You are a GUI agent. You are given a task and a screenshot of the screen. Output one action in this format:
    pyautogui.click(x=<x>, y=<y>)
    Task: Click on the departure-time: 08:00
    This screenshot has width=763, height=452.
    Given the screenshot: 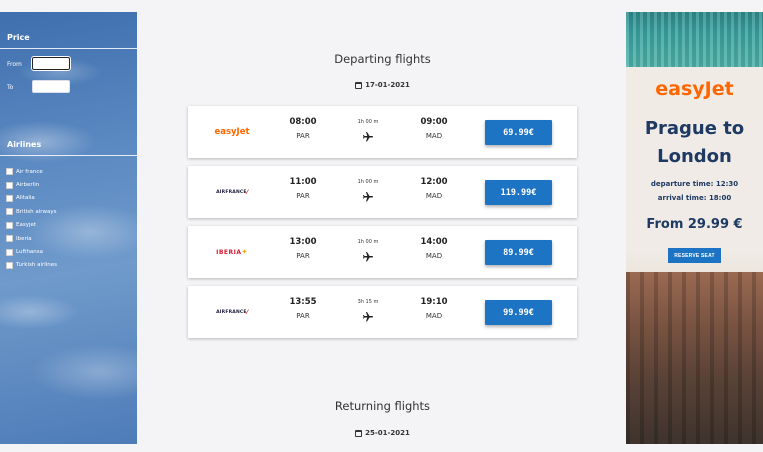 What is the action you would take?
    pyautogui.click(x=303, y=122)
    